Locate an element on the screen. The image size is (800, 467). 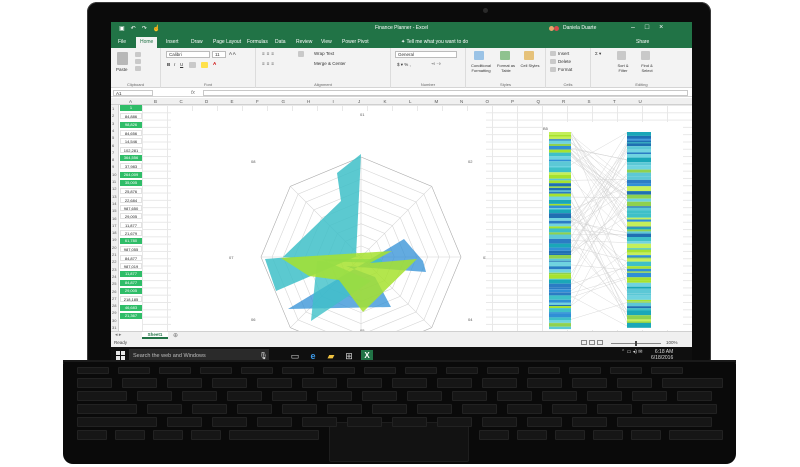
row-header: 10 is located at coordinates (114, 174).